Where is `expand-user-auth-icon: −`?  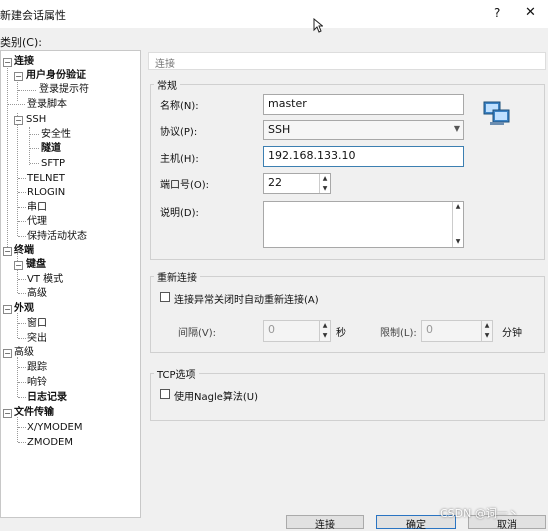
expand-user-auth-icon: − is located at coordinates (18, 76).